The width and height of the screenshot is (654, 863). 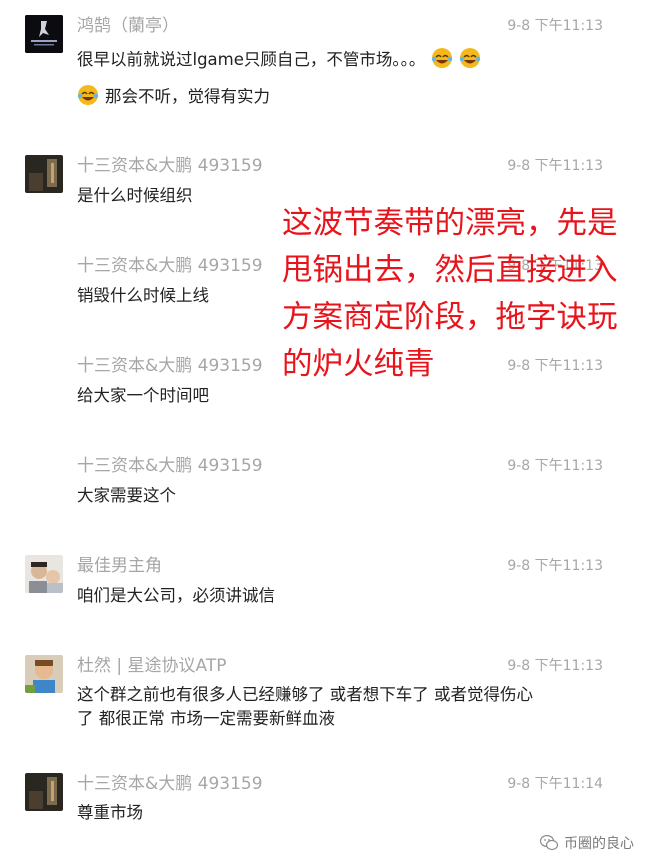 I want to click on timestamp: 9-8 下午11:14, so click(x=555, y=784).